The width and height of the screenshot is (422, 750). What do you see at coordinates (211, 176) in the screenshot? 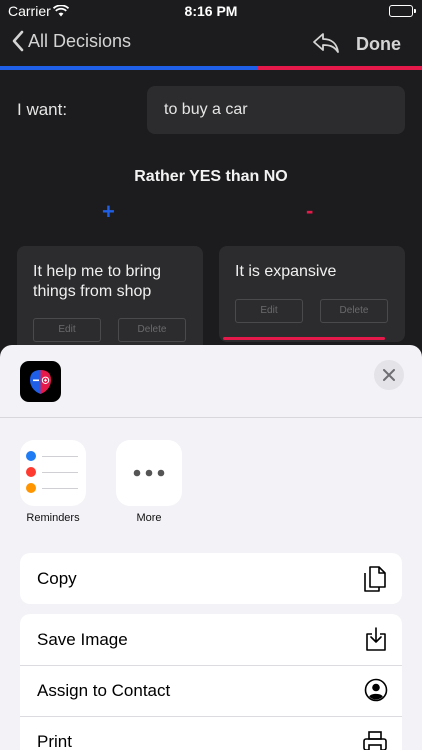
I see `verdict-label: Rather YES than NO` at bounding box center [211, 176].